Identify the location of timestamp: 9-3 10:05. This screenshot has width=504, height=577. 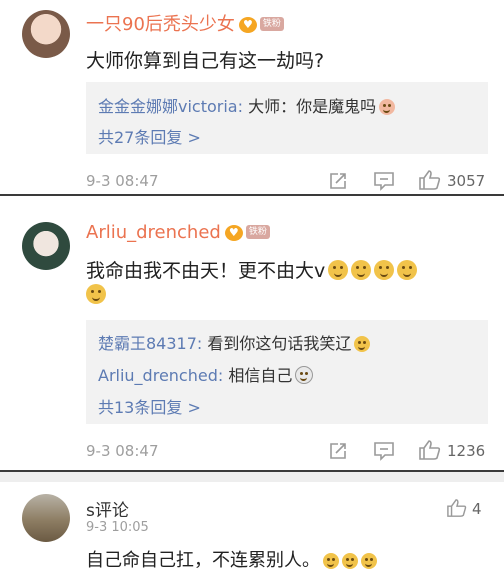
(117, 527).